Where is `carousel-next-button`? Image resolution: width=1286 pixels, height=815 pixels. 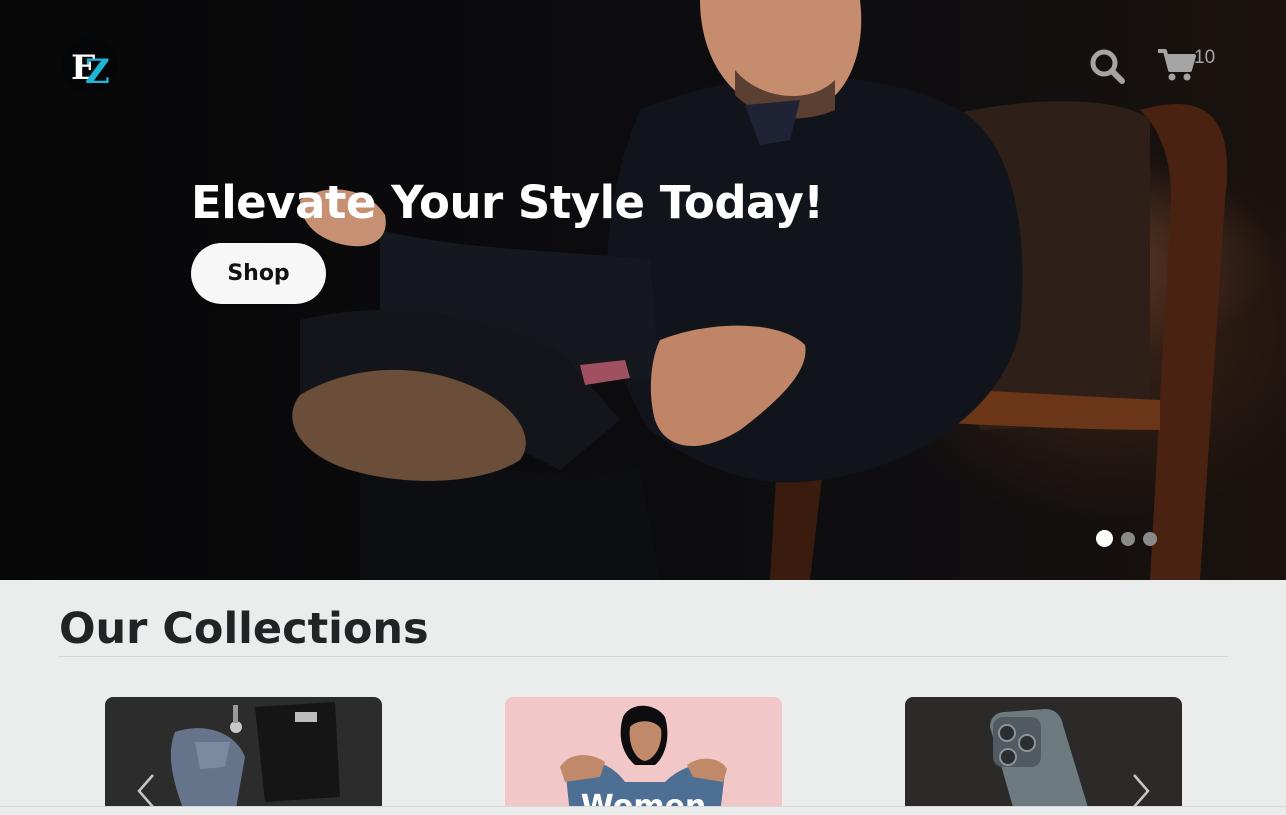 carousel-next-button is located at coordinates (1141, 791).